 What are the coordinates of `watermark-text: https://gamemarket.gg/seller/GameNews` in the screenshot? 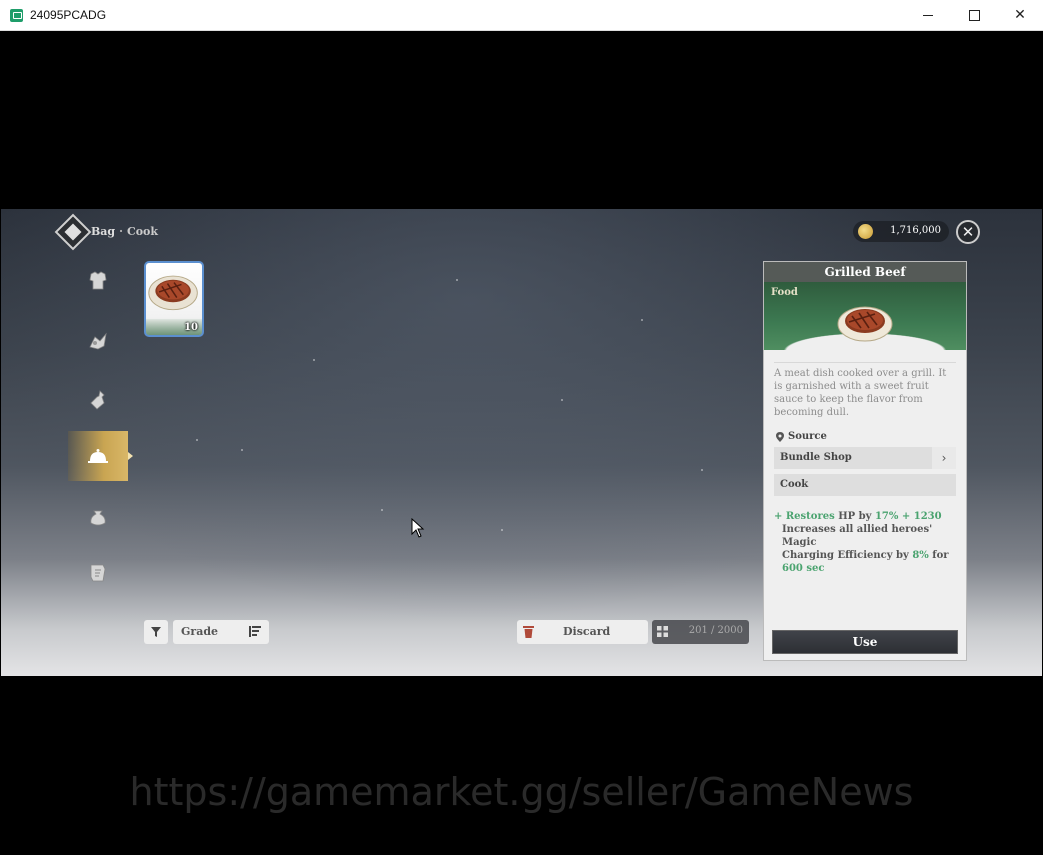 It's located at (521, 792).